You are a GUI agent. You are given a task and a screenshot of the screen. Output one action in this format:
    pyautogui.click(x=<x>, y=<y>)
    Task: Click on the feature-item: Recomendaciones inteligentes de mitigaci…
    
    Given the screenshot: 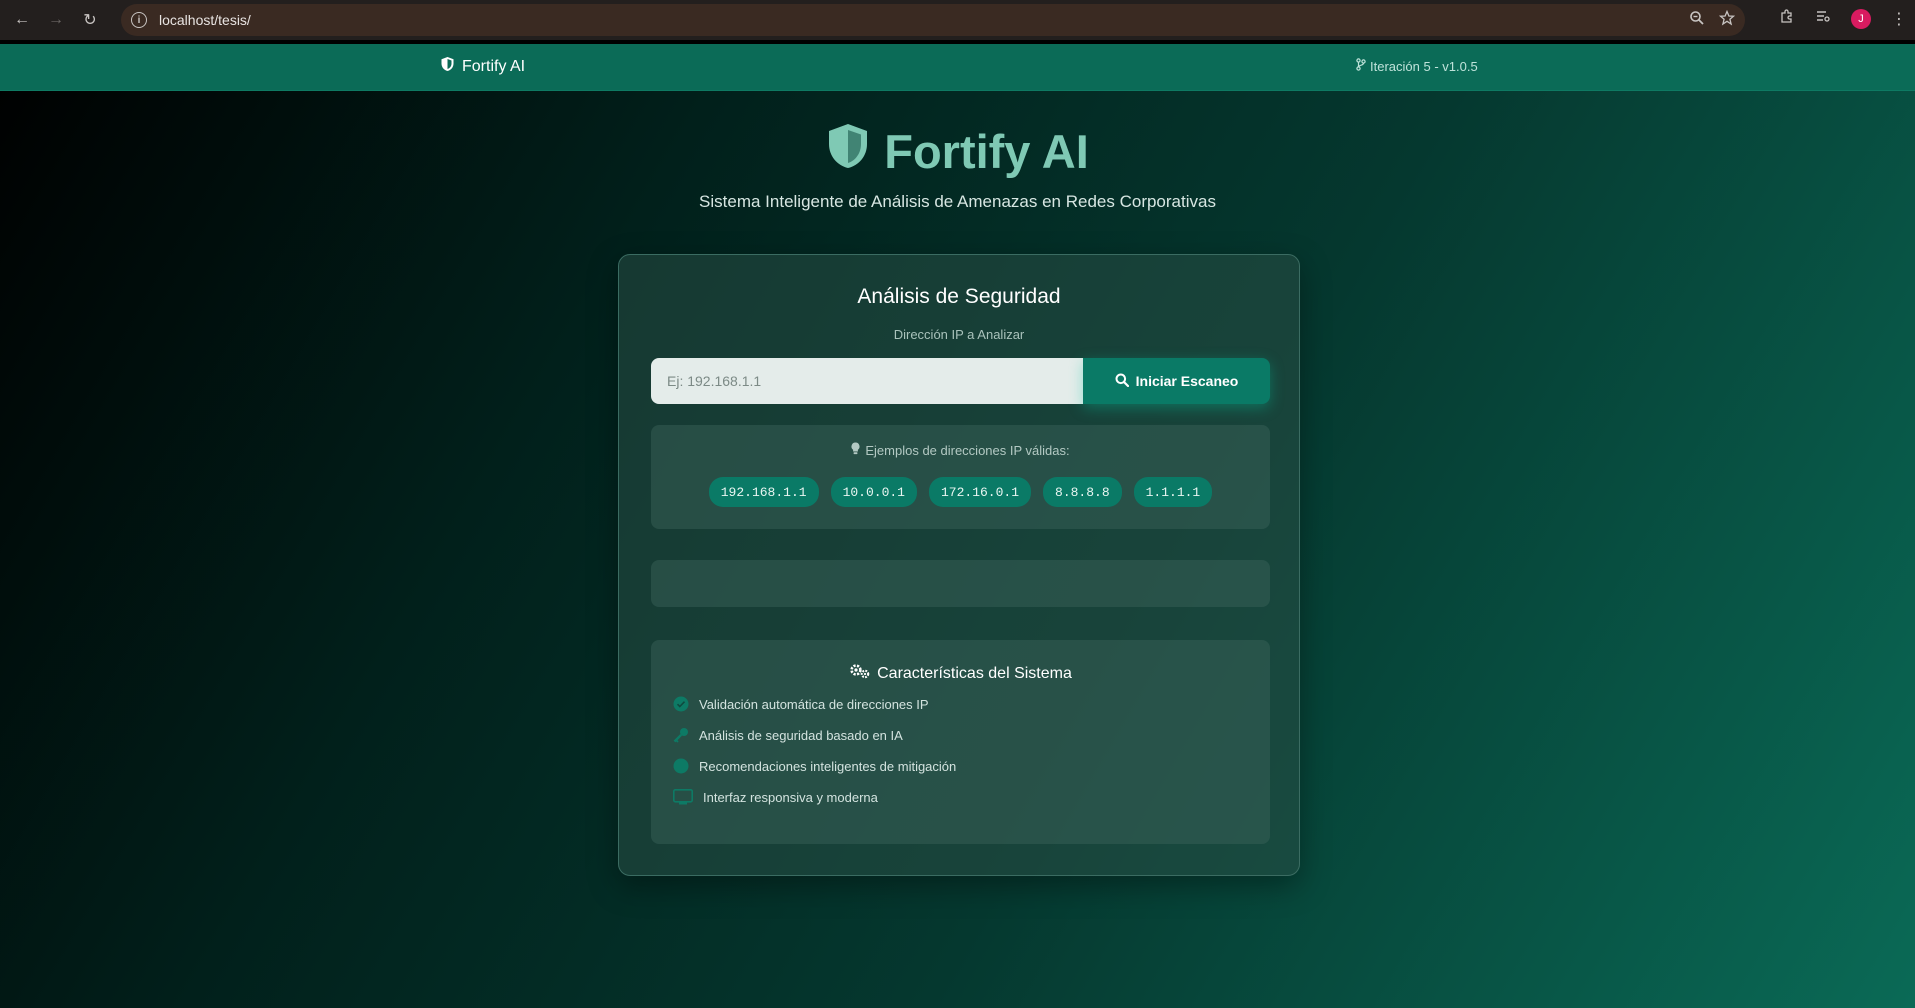 What is the action you would take?
    pyautogui.click(x=814, y=766)
    